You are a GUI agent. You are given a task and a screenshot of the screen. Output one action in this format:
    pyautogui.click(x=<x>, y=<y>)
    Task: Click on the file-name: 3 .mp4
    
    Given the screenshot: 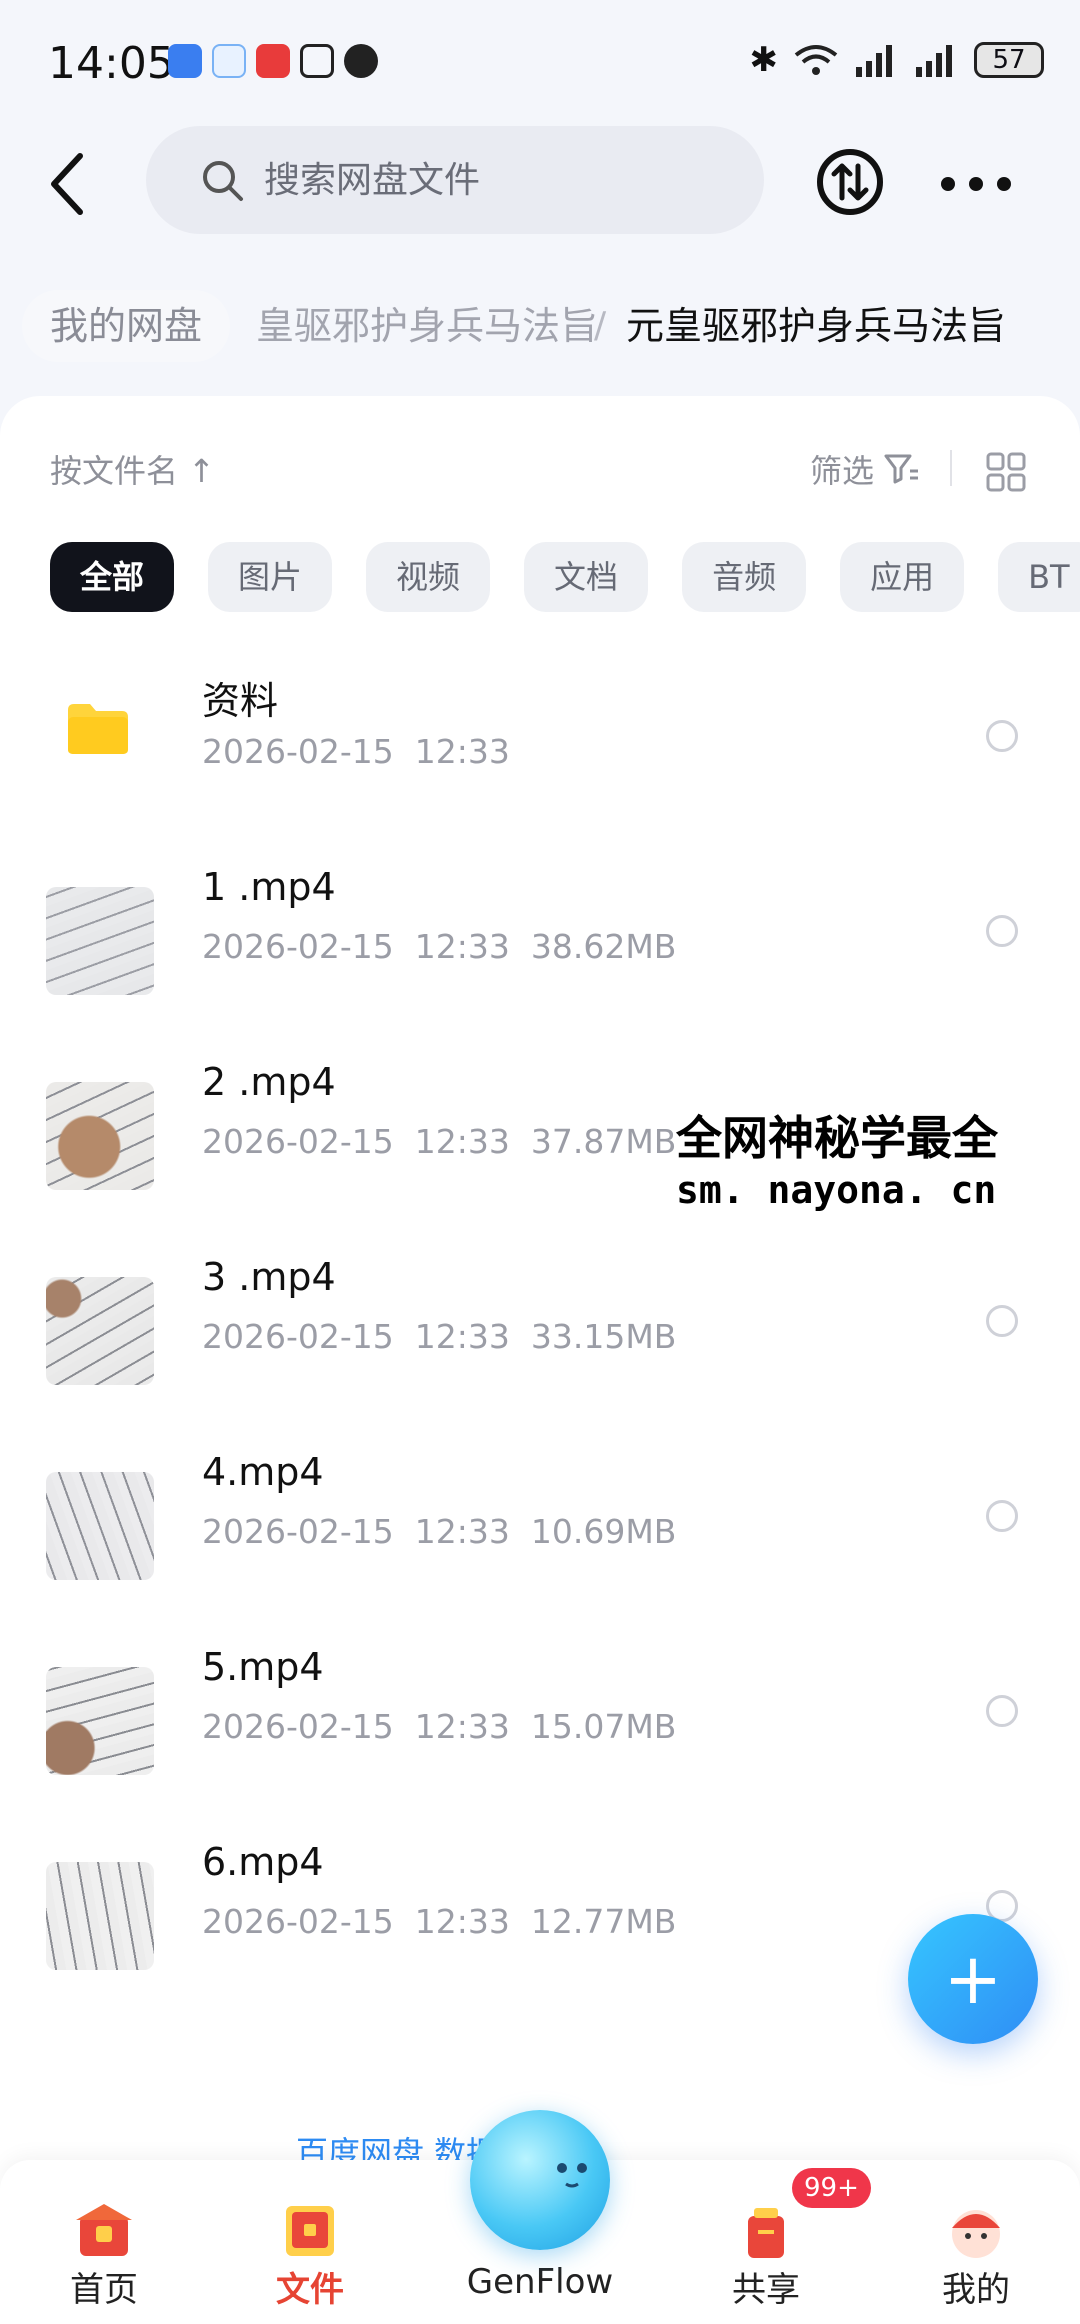 What is the action you would take?
    pyautogui.click(x=269, y=1277)
    